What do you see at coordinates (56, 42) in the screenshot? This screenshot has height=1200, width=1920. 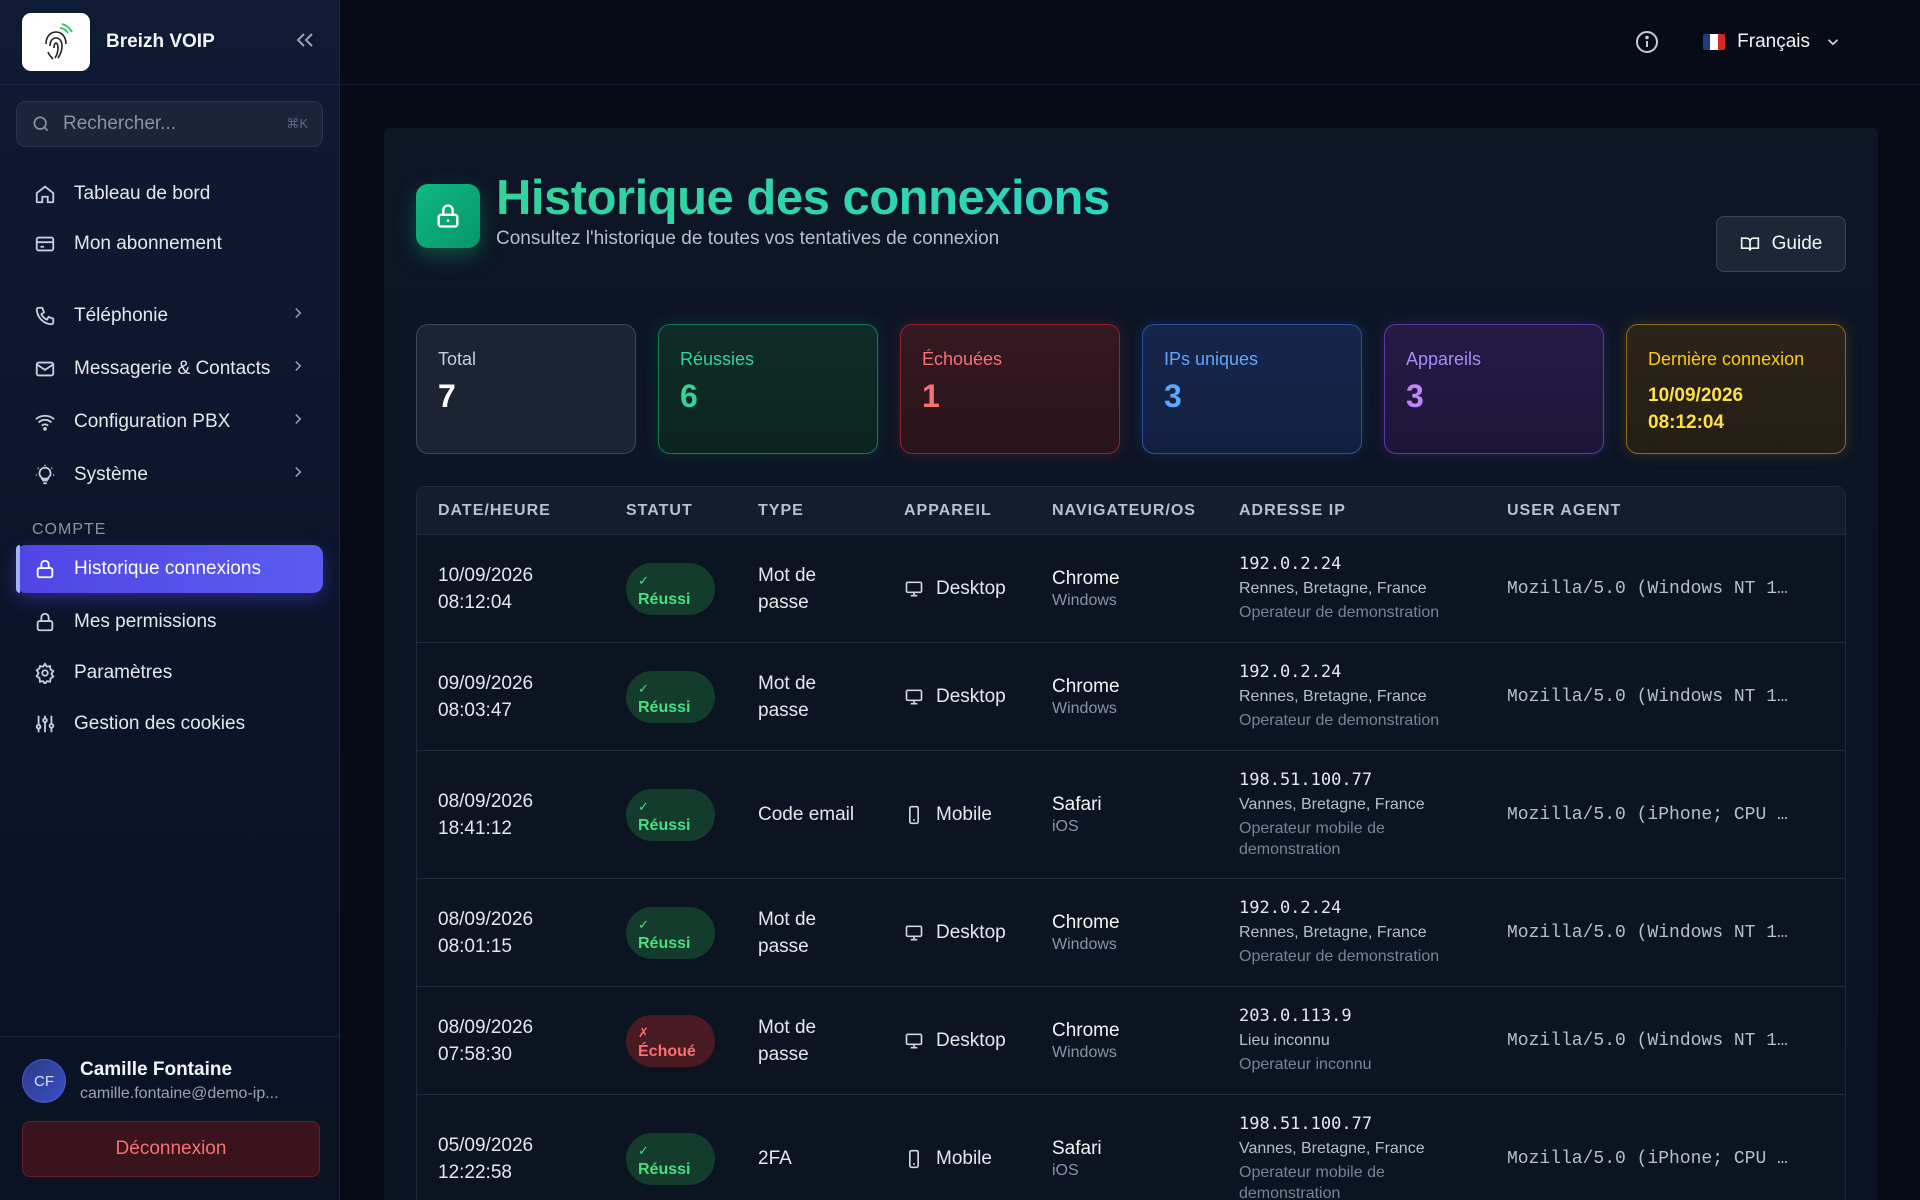 I see `brand-logo` at bounding box center [56, 42].